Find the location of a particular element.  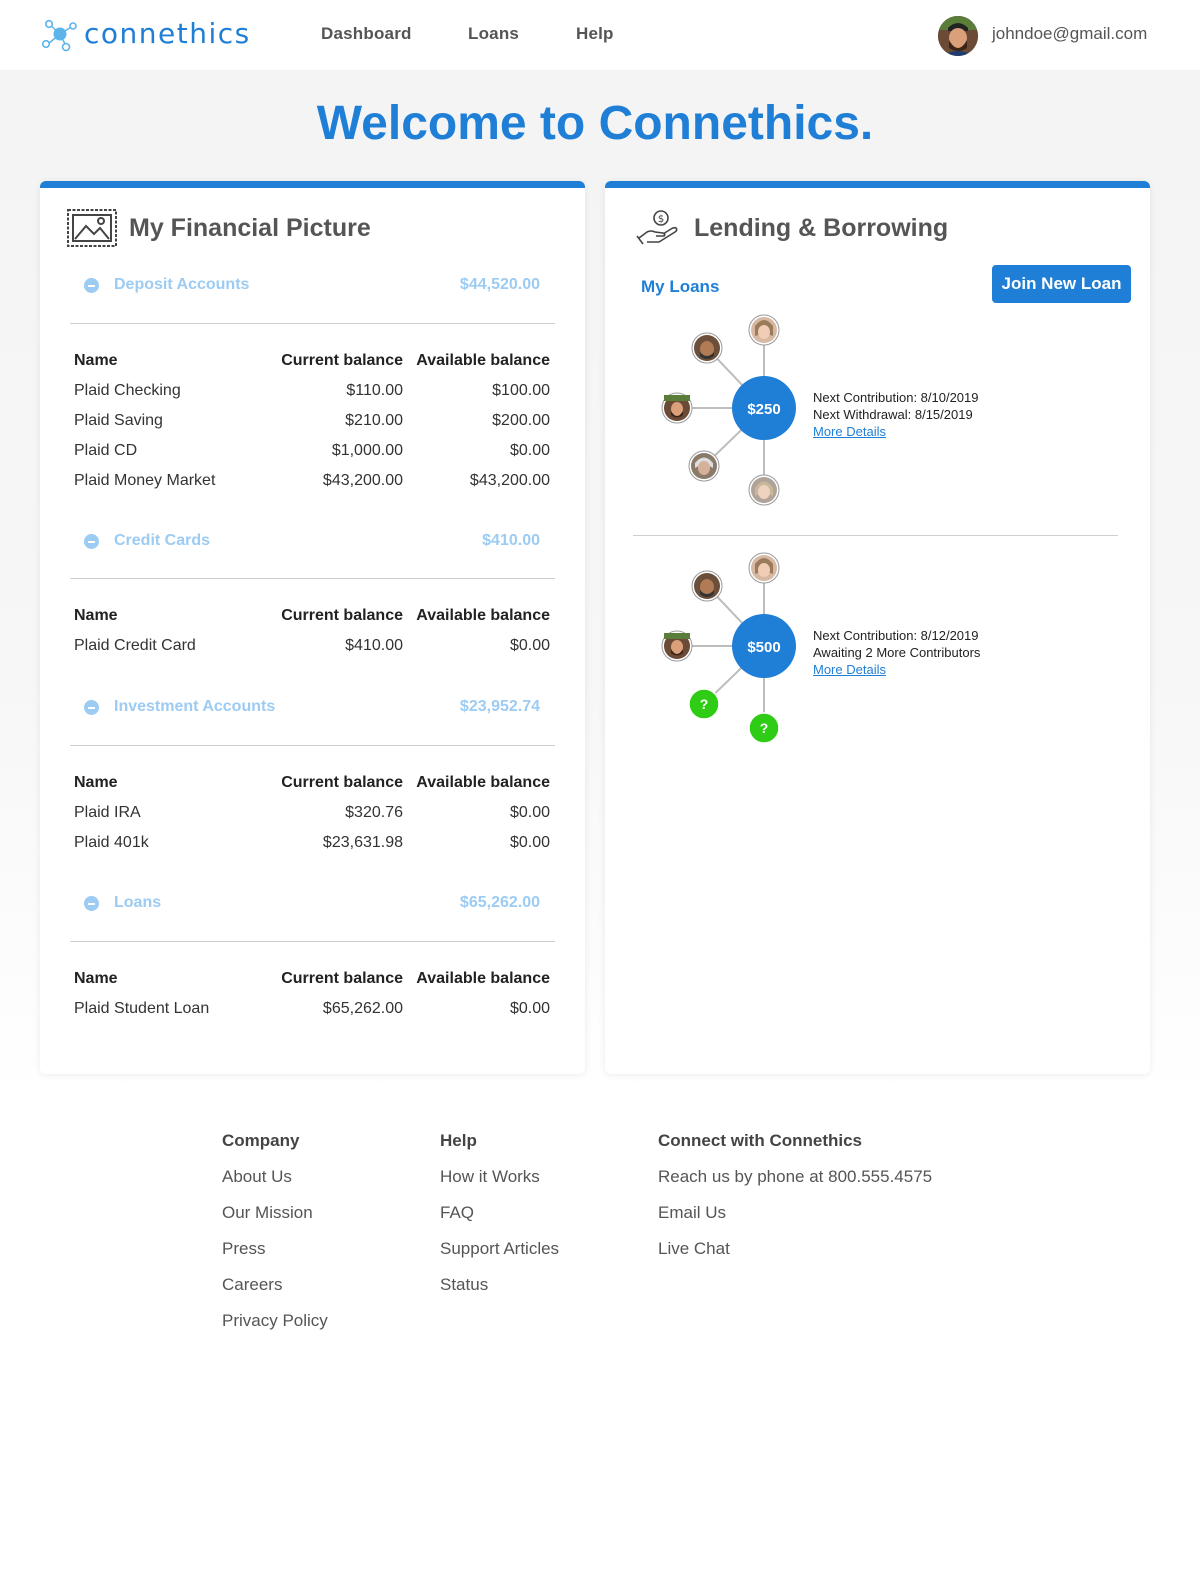

column-header-current: Current balance is located at coordinates (342, 360).